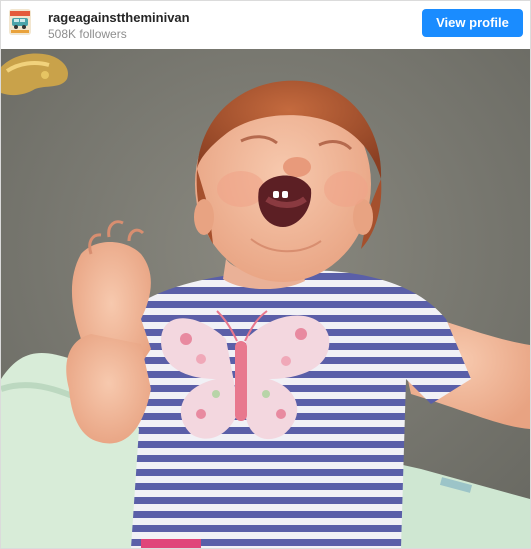 This screenshot has width=531, height=549. I want to click on profile-avatar, so click(20, 22).